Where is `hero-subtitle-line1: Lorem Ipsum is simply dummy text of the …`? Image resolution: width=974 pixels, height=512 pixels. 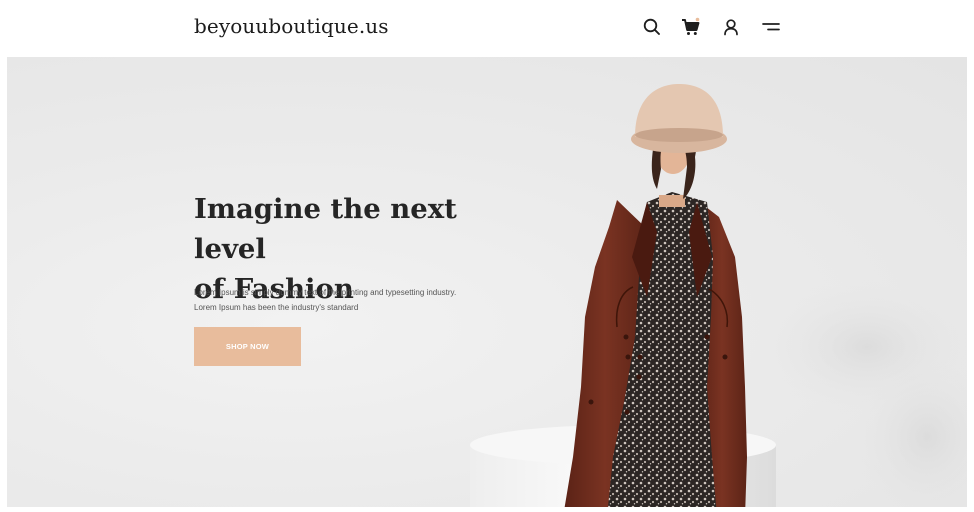 hero-subtitle-line1: Lorem Ipsum is simply dummy text of the … is located at coordinates (325, 292).